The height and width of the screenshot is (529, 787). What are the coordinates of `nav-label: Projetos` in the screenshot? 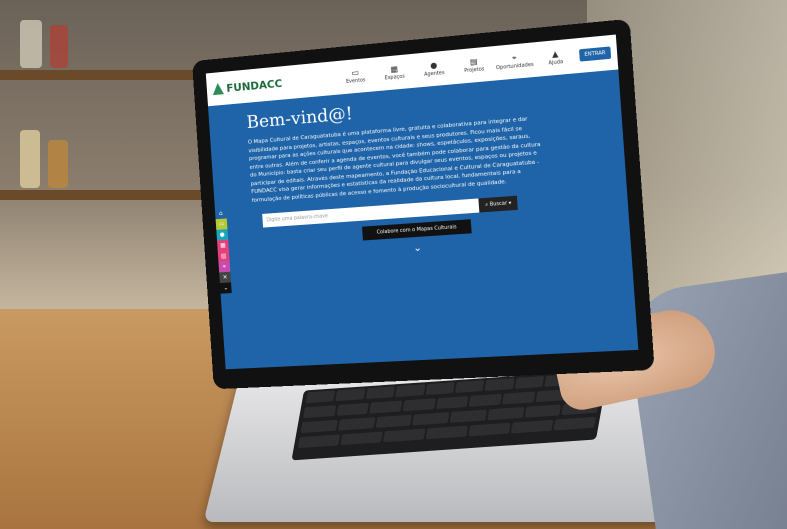 It's located at (474, 70).